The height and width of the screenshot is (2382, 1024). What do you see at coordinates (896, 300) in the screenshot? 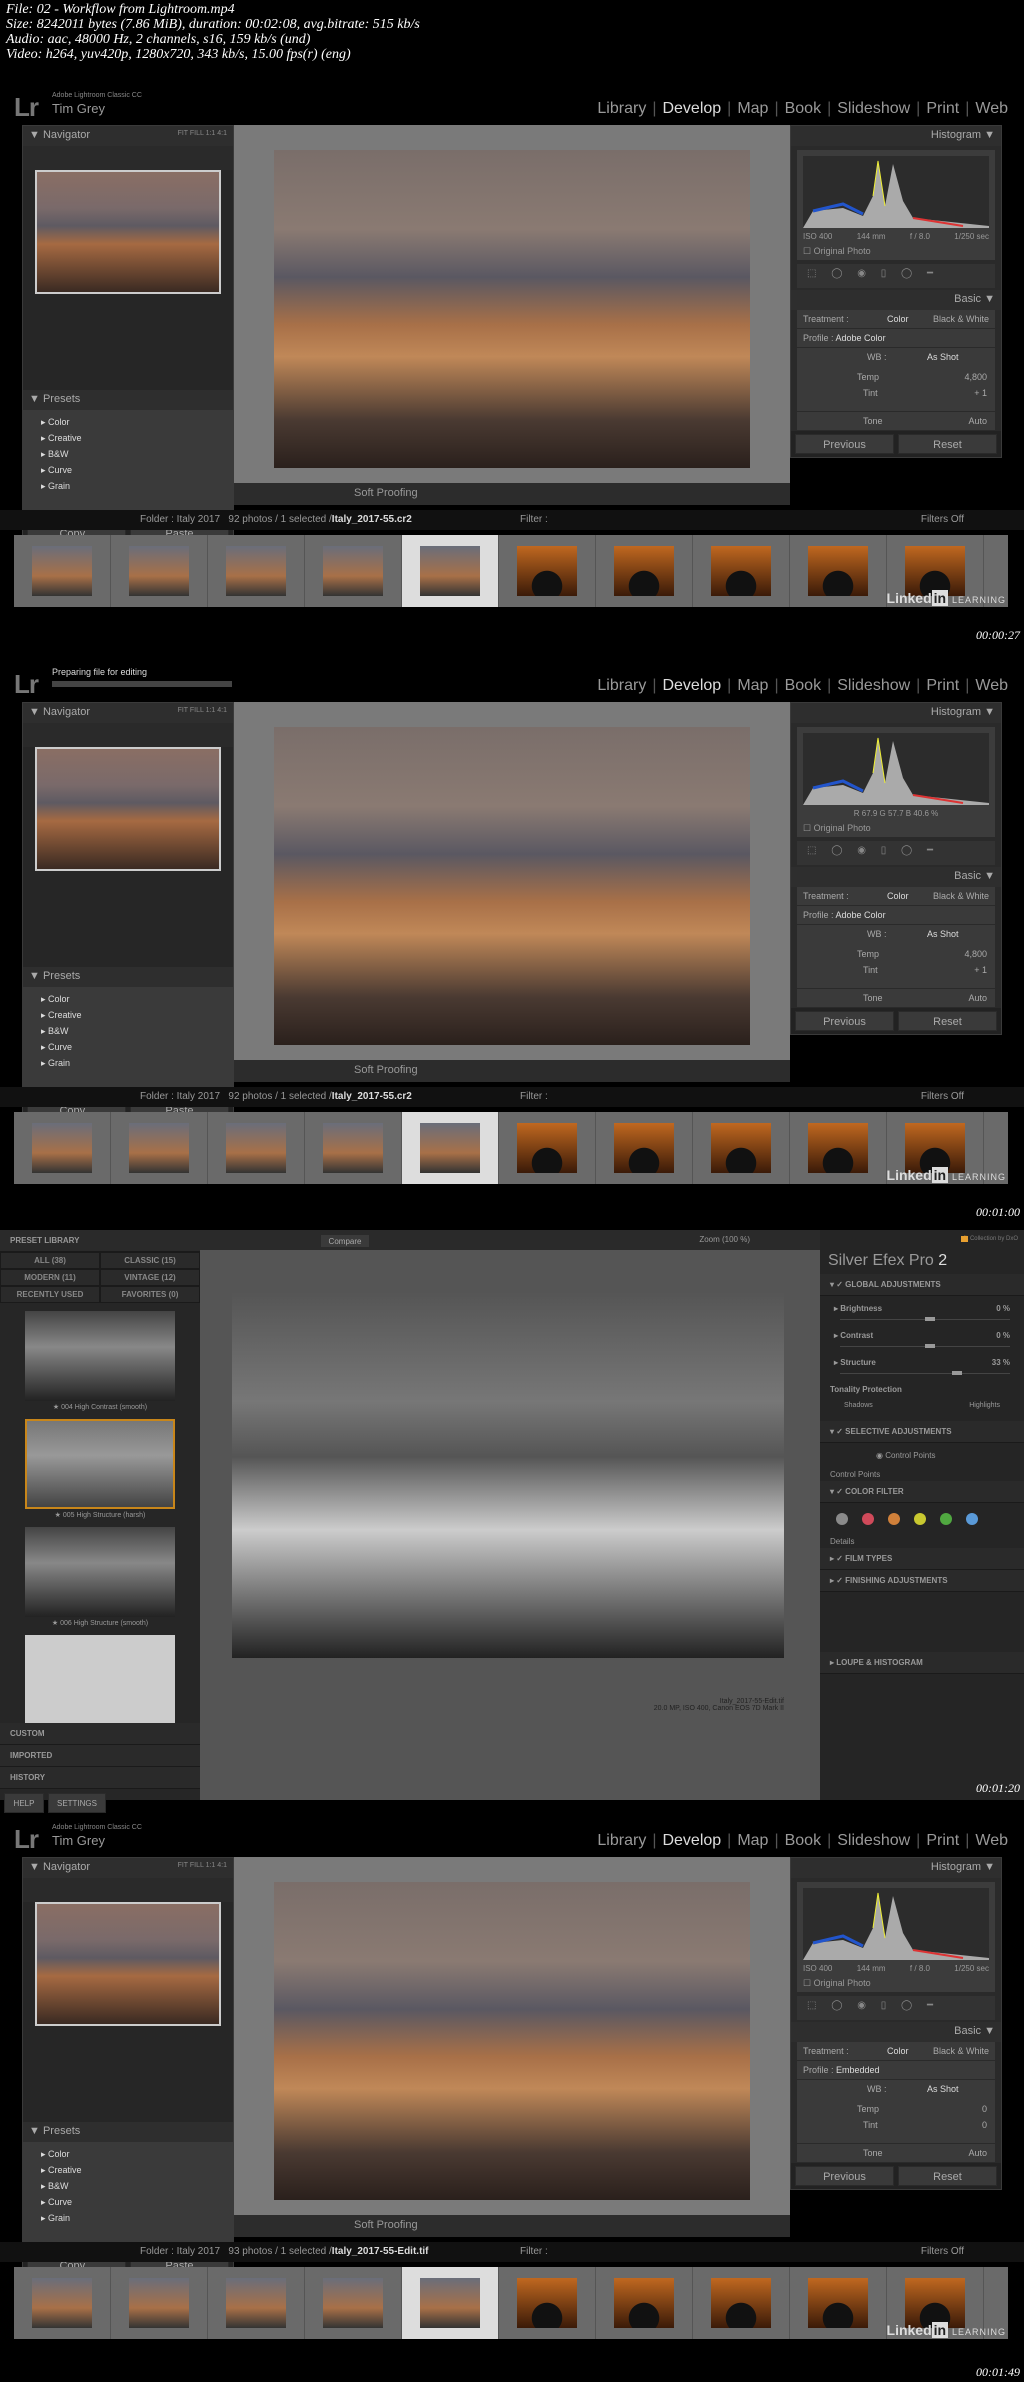
I see `basic-header: Basic ▼` at bounding box center [896, 300].